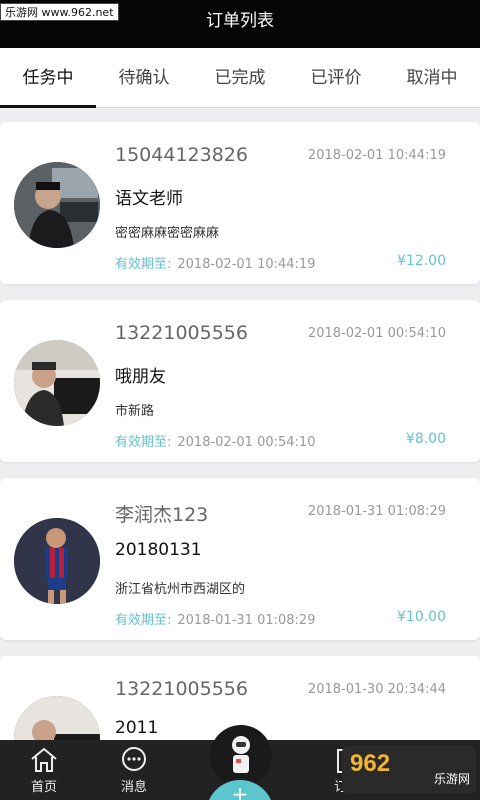 The height and width of the screenshot is (800, 480). Describe the element at coordinates (134, 759) in the screenshot. I see `chat-bubble-icon` at that location.